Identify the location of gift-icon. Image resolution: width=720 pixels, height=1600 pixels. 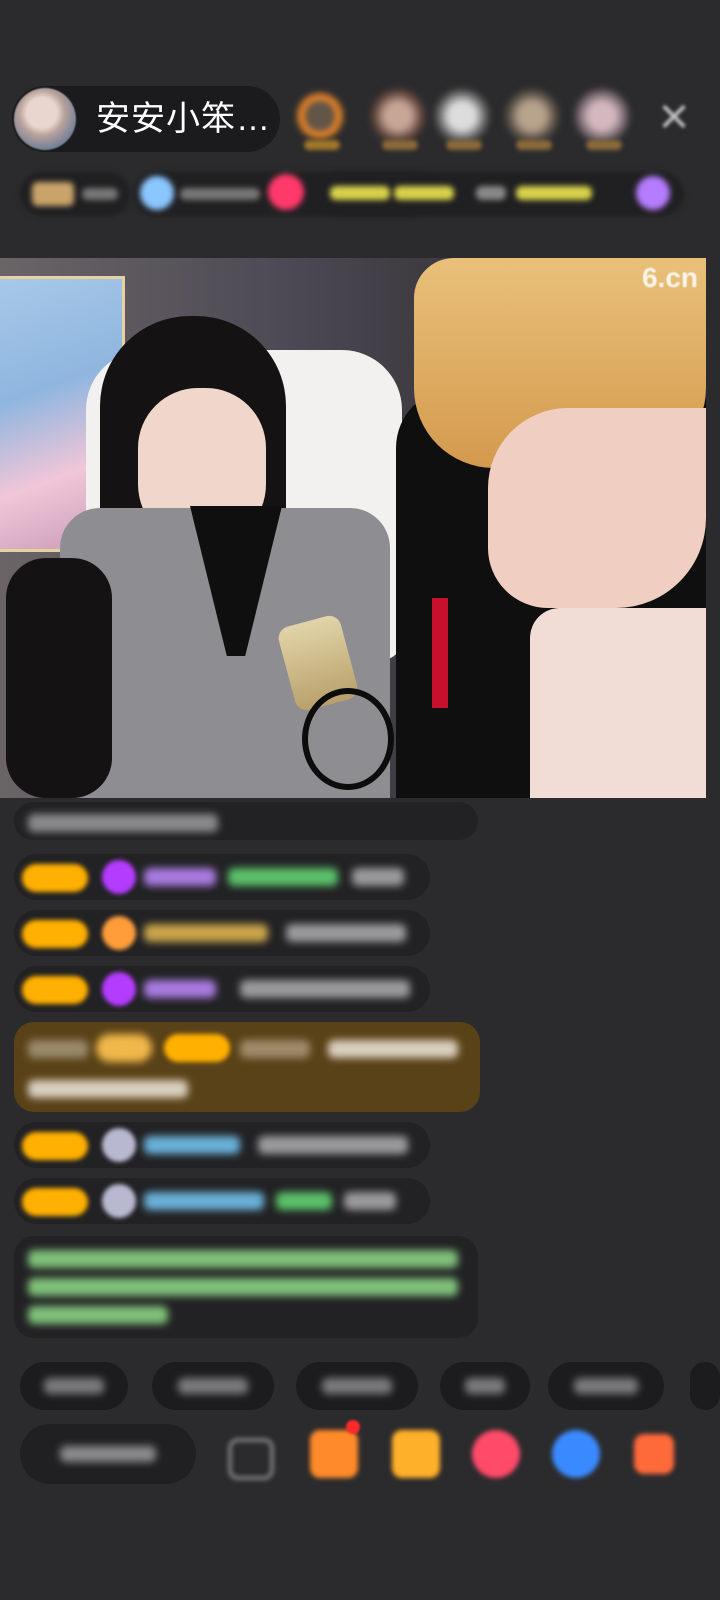
(416, 1454).